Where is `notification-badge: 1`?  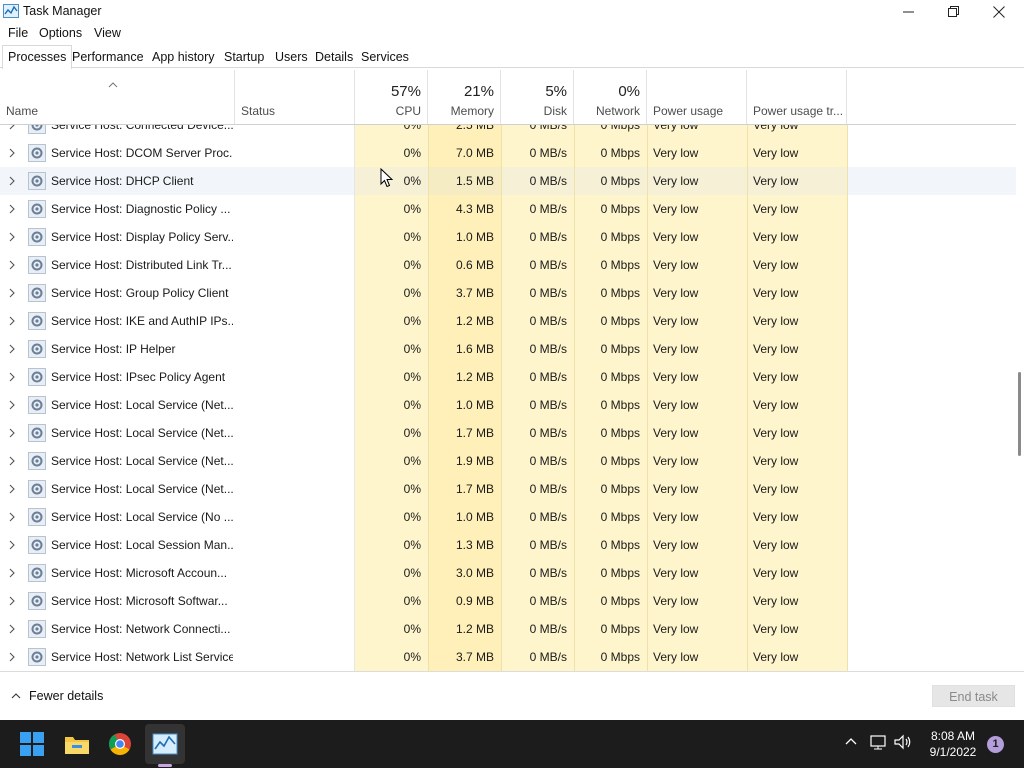
notification-badge: 1 is located at coordinates (995, 744).